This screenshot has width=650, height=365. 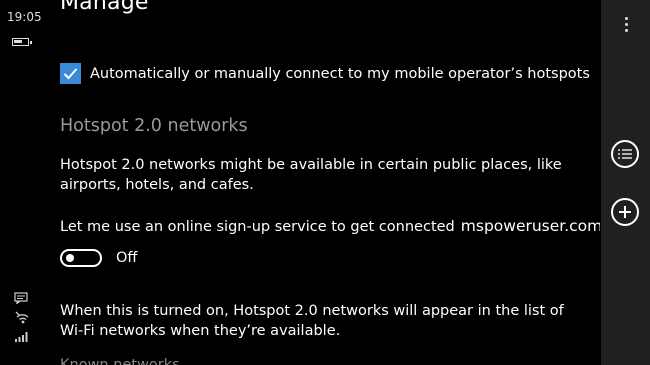 What do you see at coordinates (24, 17) in the screenshot?
I see `status-time: 19:05` at bounding box center [24, 17].